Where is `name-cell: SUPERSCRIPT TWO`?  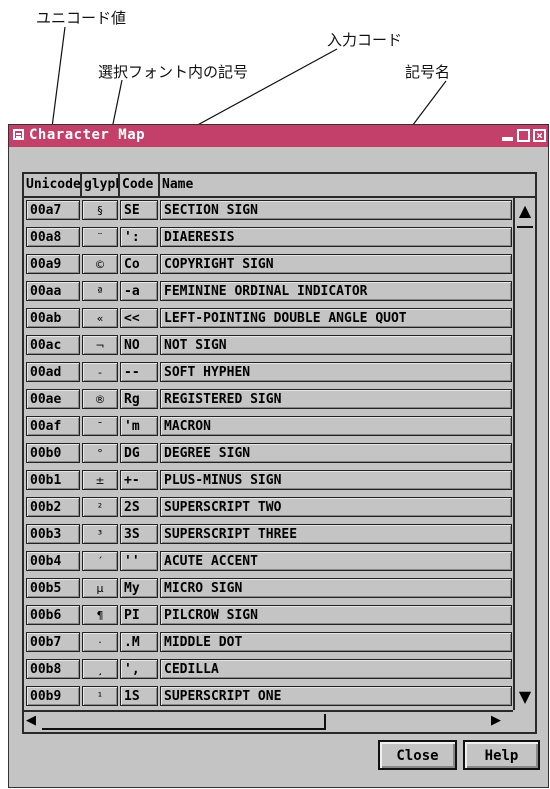
name-cell: SUPERSCRIPT TWO is located at coordinates (336, 507).